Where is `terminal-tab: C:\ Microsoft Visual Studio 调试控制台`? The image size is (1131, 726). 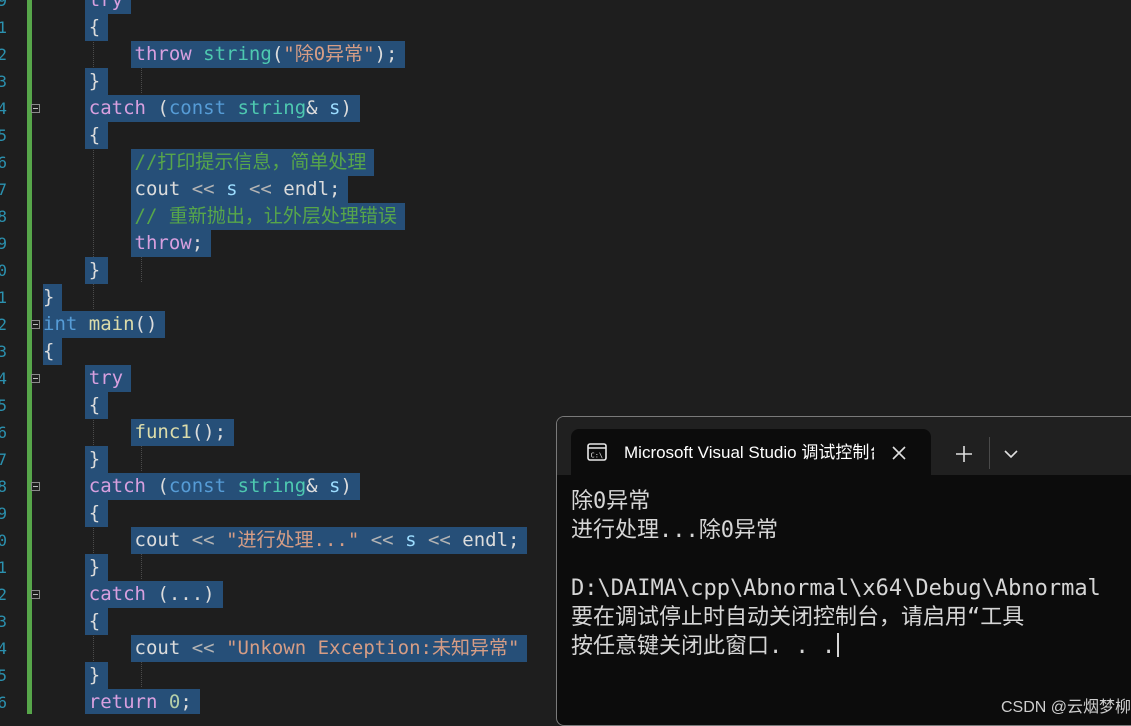 terminal-tab: C:\ Microsoft Visual Studio 调试控制台 is located at coordinates (751, 452).